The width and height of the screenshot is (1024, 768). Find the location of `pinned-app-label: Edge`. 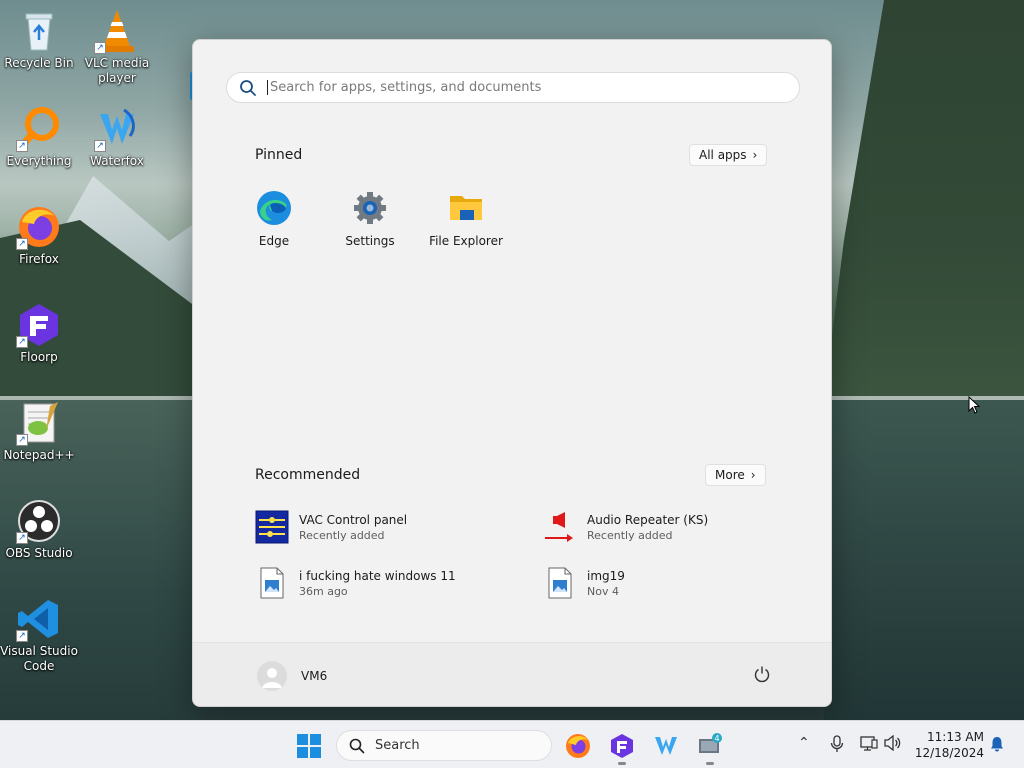

pinned-app-label: Edge is located at coordinates (274, 241).